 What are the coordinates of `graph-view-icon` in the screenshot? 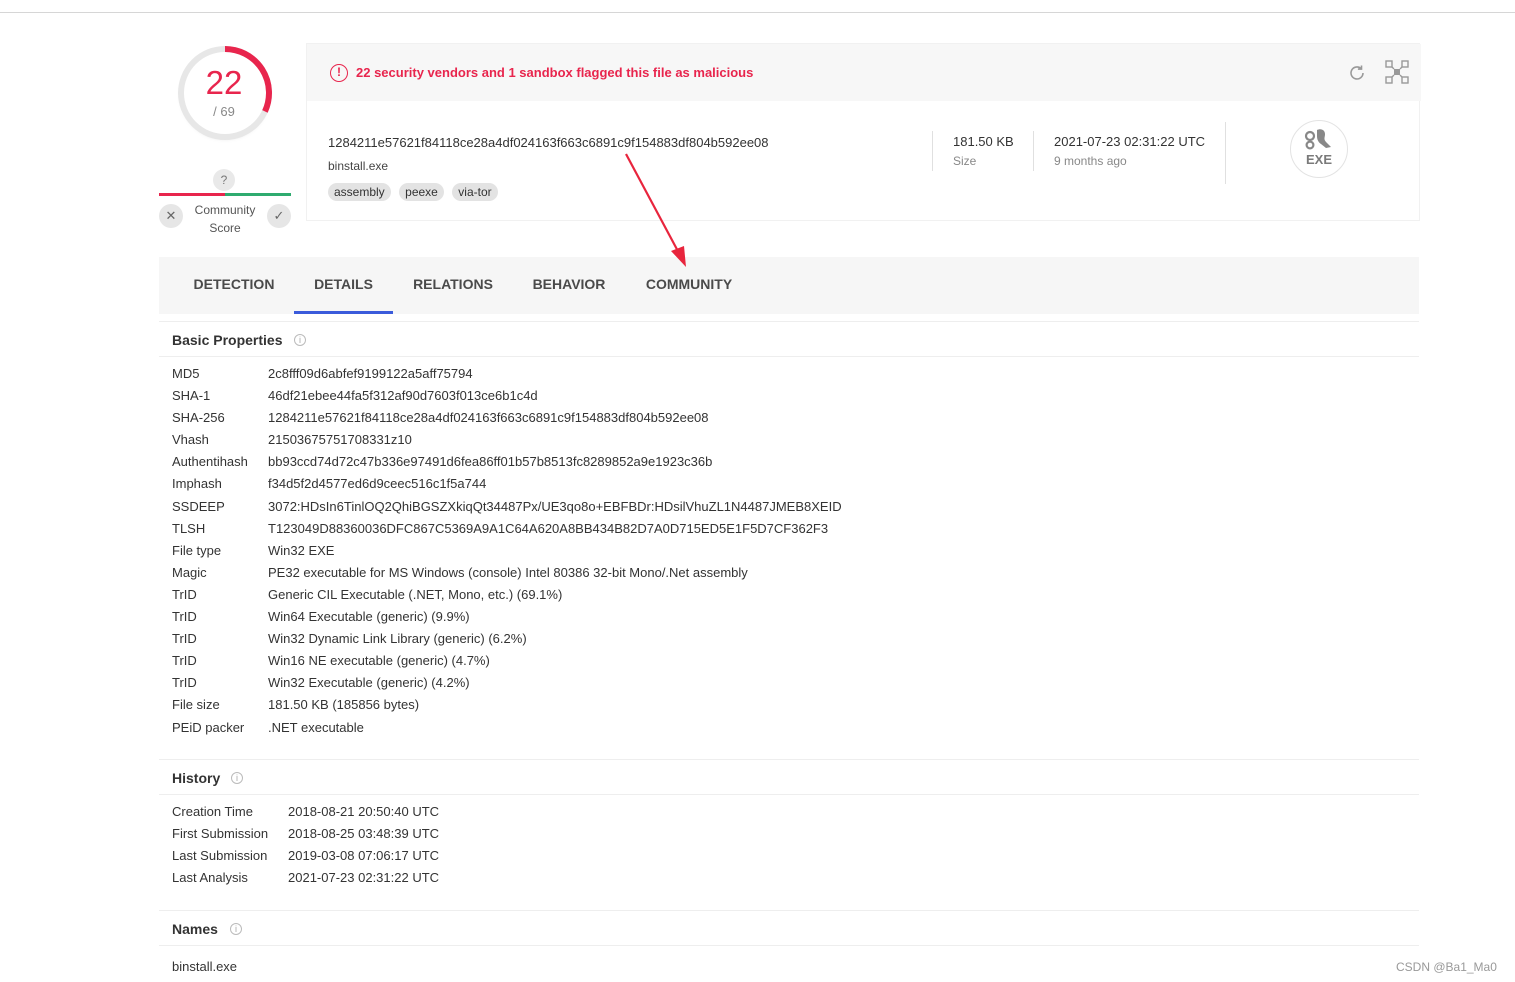 It's located at (1397, 72).